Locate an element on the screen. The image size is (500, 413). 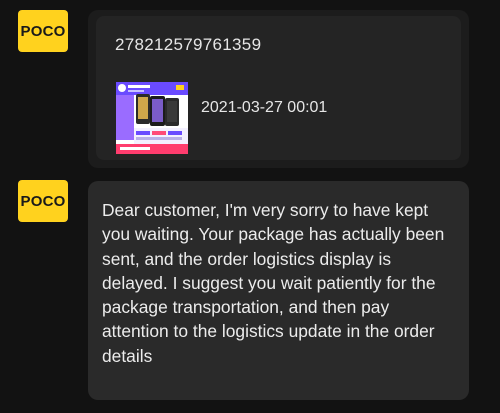
product-image-art is located at coordinates (152, 118).